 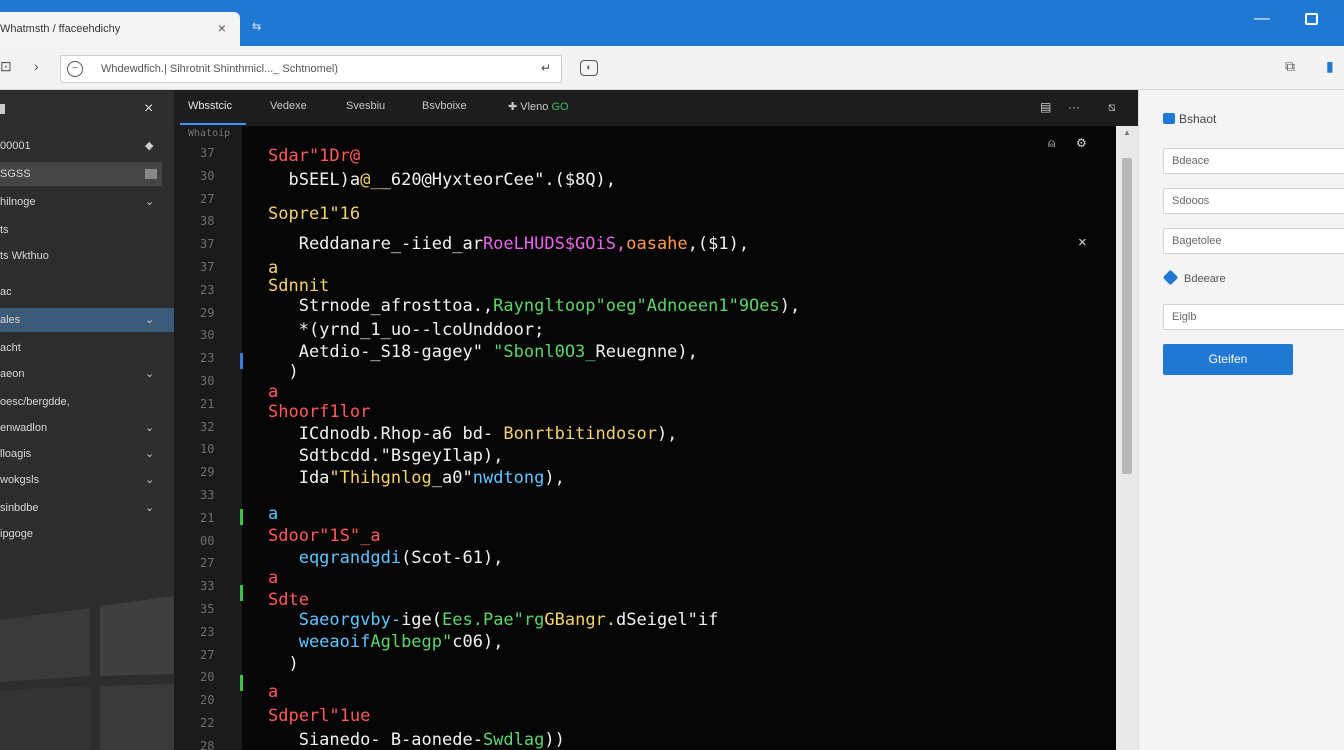 What do you see at coordinates (87, 454) in the screenshot?
I see `sidebar-item: lloagis ⌄` at bounding box center [87, 454].